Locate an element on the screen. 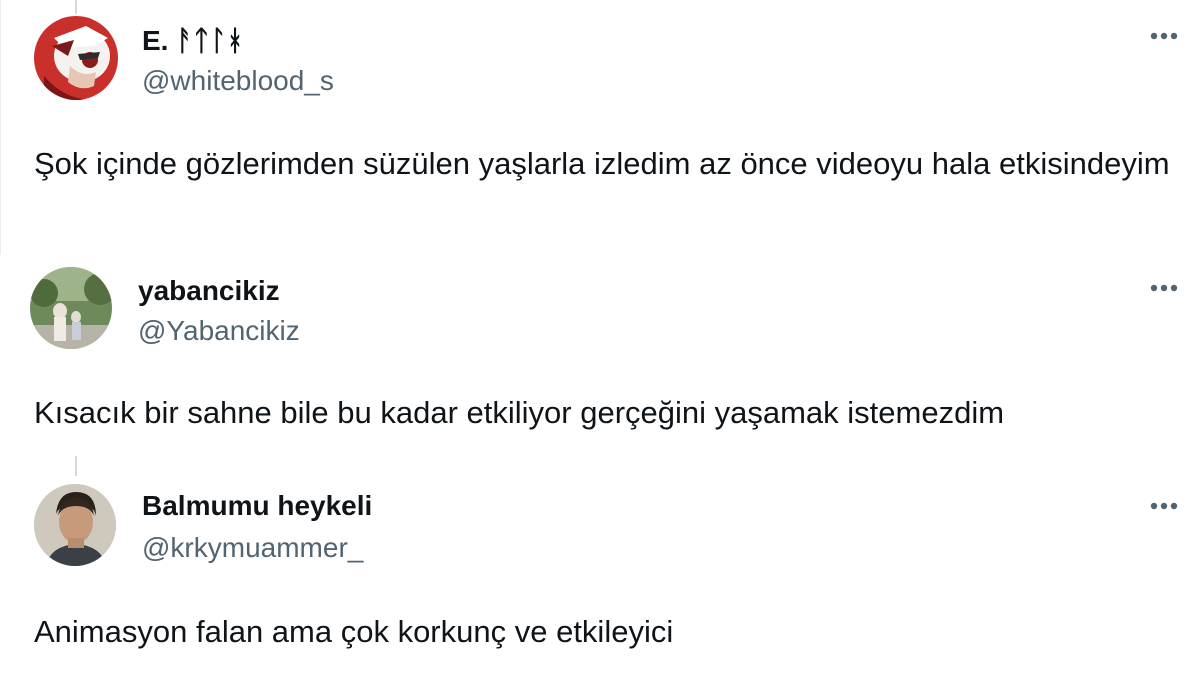 Image resolution: width=1200 pixels, height=675 pixels. person-avatar-icon is located at coordinates (75, 525).